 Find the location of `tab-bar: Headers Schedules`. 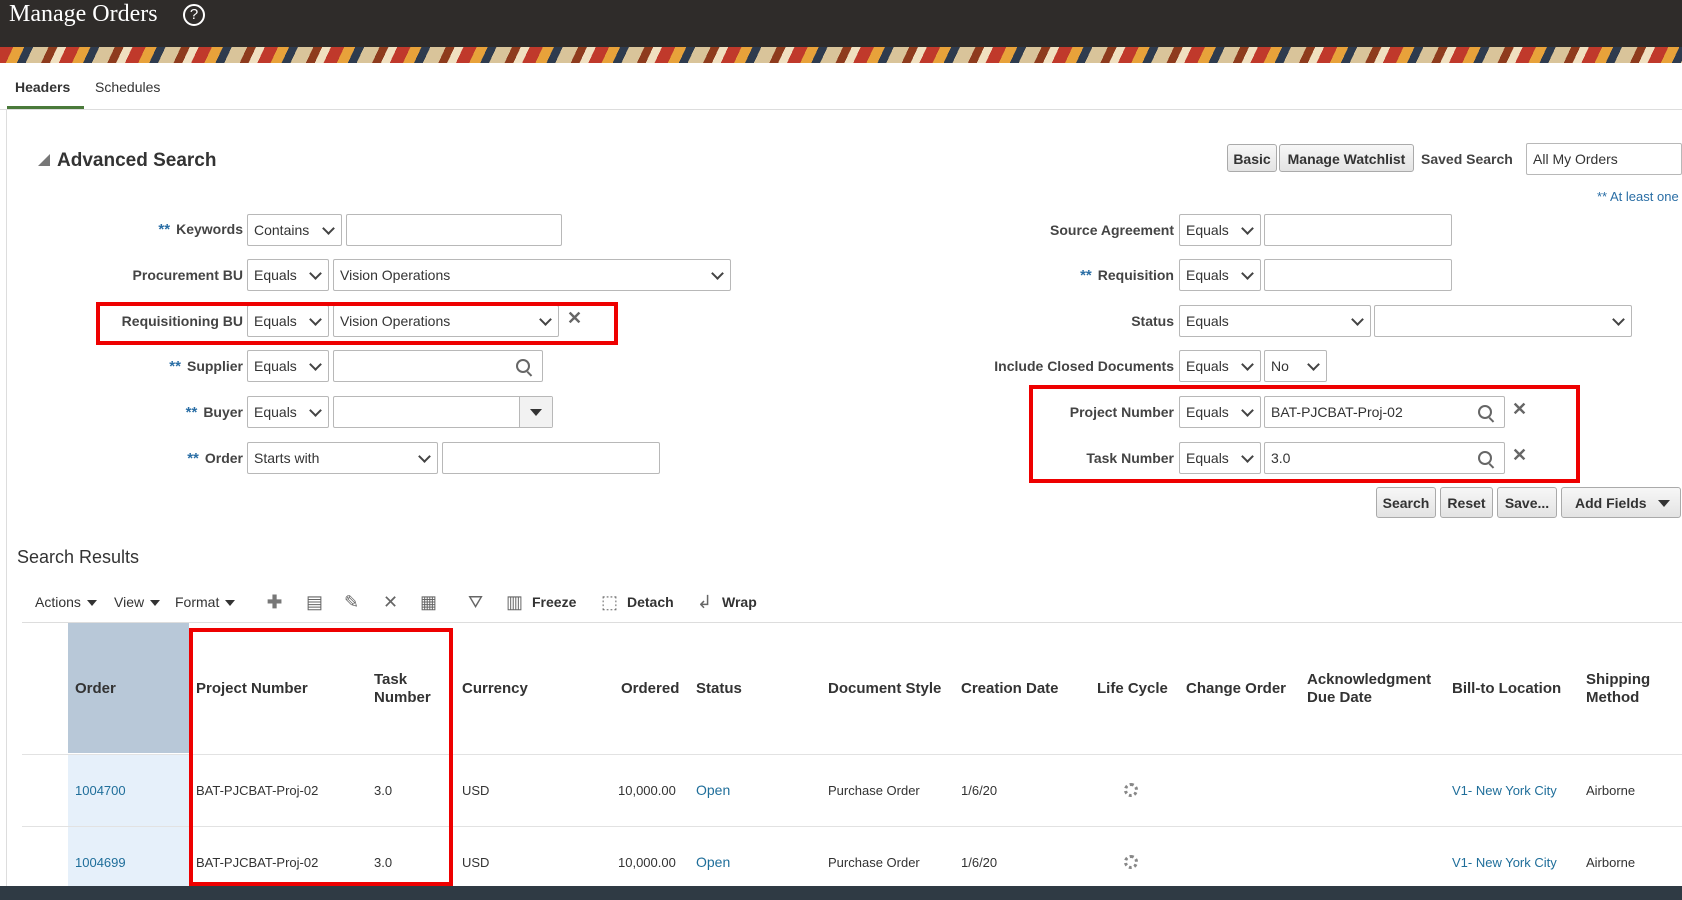

tab-bar: Headers Schedules is located at coordinates (841, 86).